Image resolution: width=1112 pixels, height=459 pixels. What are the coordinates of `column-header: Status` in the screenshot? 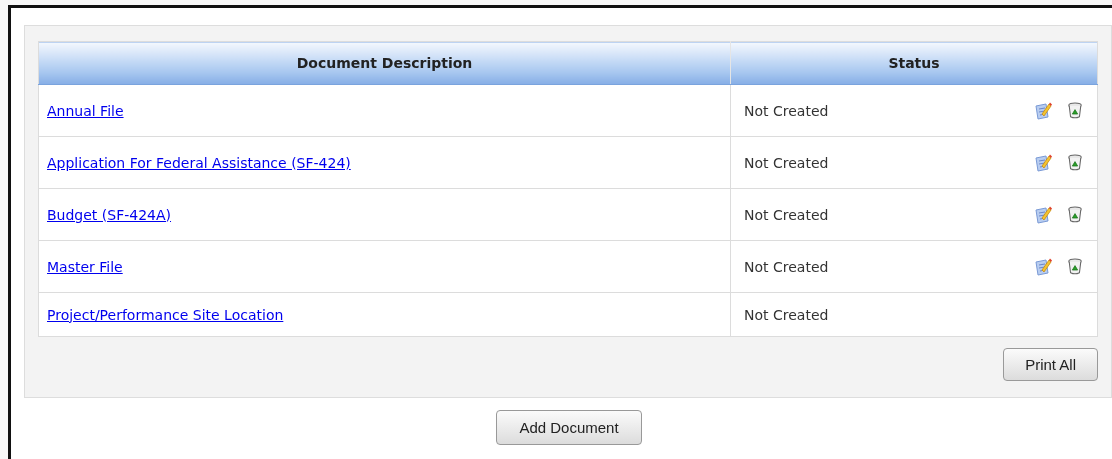 It's located at (914, 63).